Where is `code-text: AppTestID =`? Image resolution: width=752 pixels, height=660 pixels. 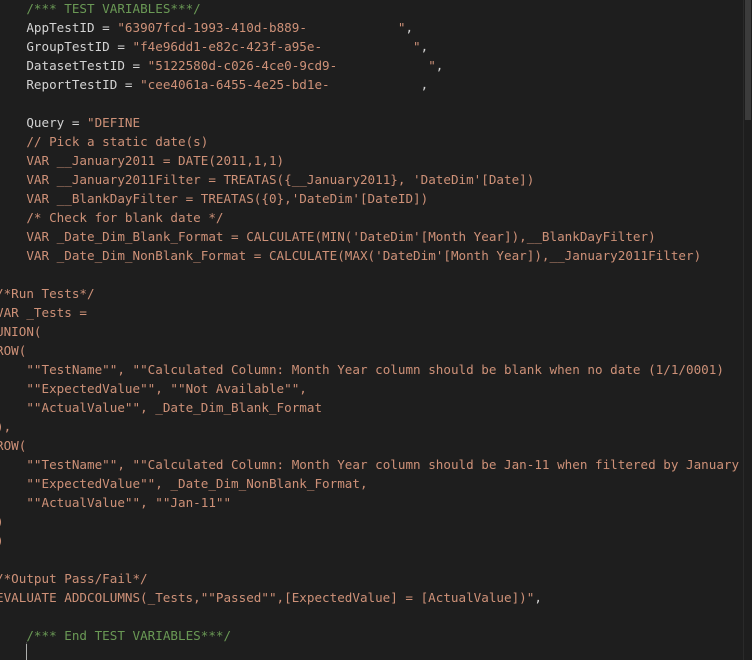
code-text: AppTestID = is located at coordinates (72, 27).